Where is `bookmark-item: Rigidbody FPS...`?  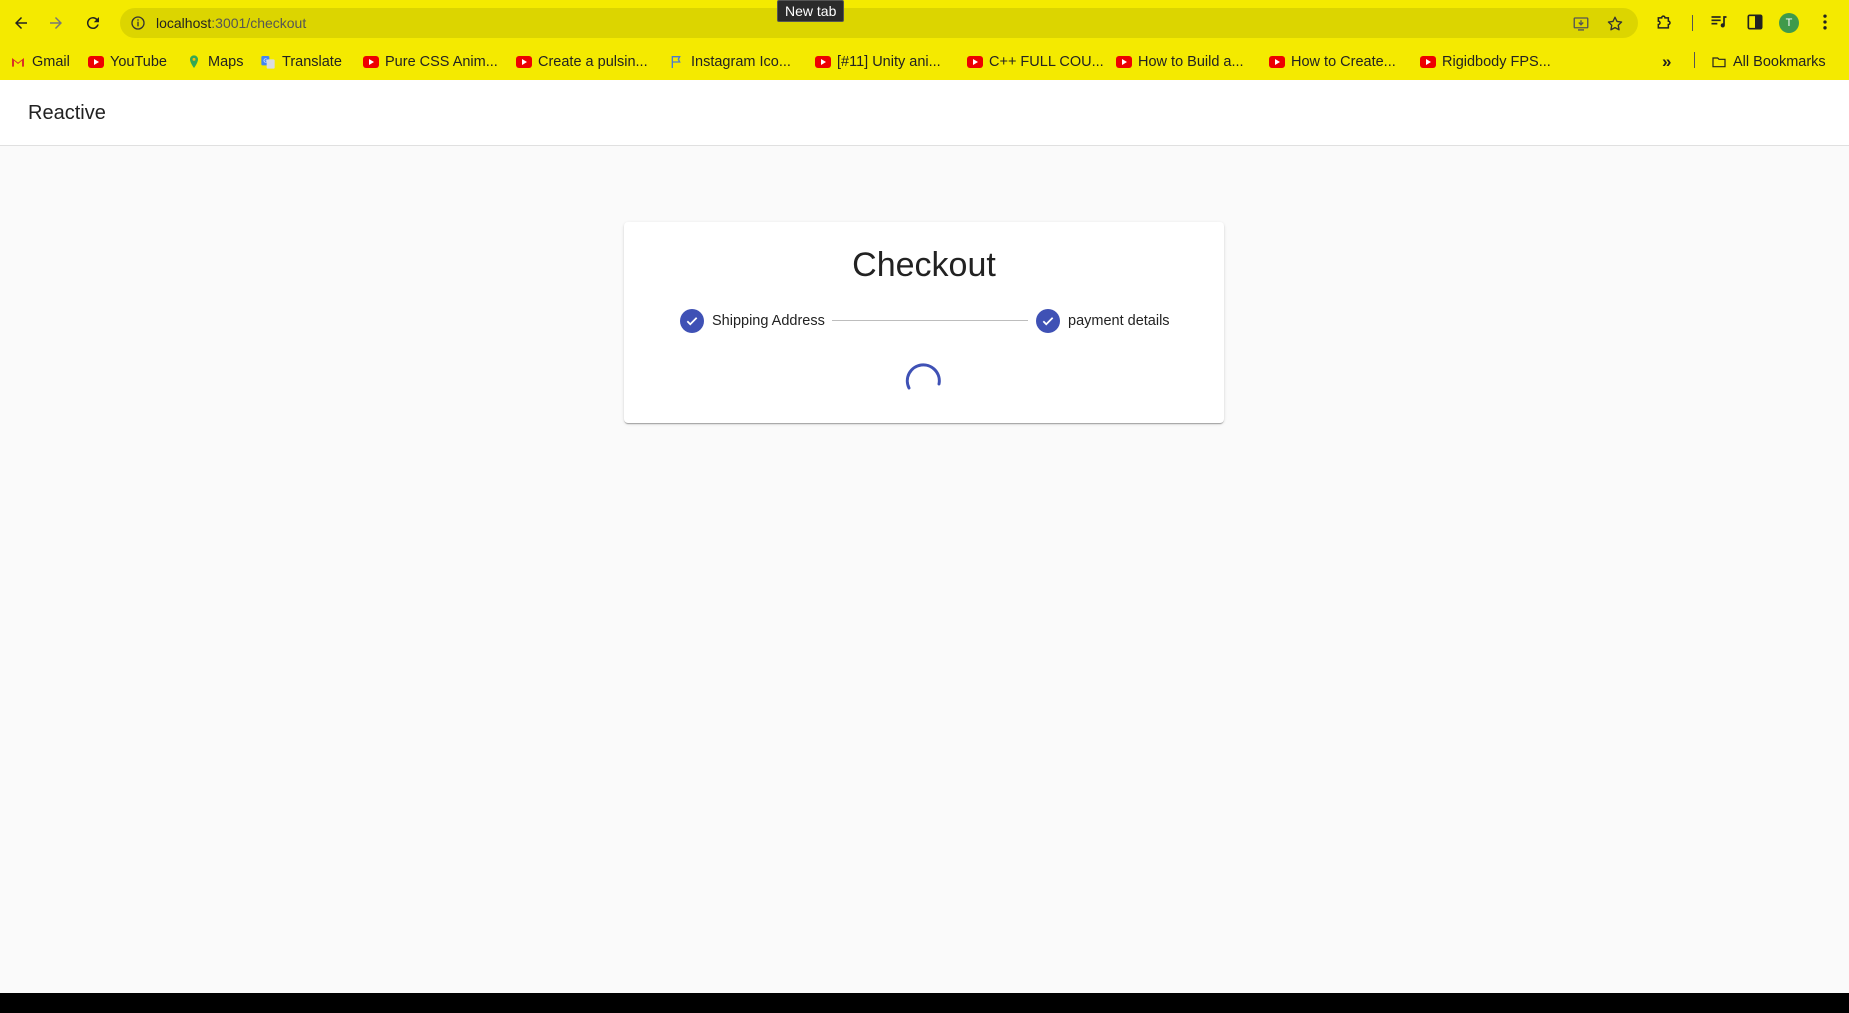
bookmark-item: Rigidbody FPS... is located at coordinates (1485, 62).